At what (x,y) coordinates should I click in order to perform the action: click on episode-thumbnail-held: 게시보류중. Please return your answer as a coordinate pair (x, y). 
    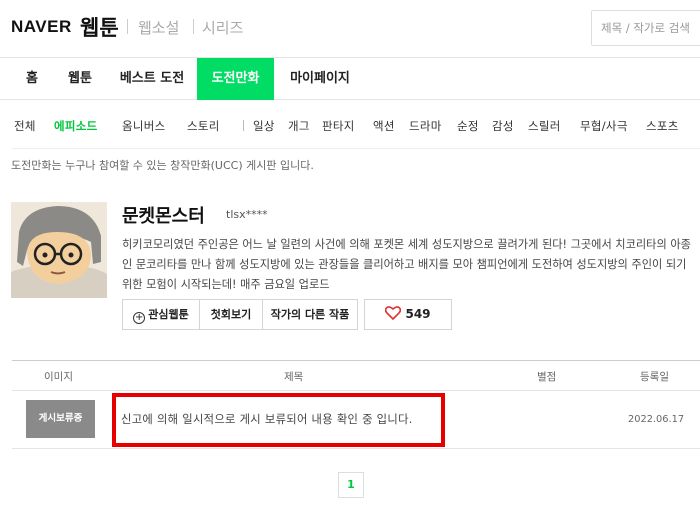
    Looking at the image, I should click on (60, 419).